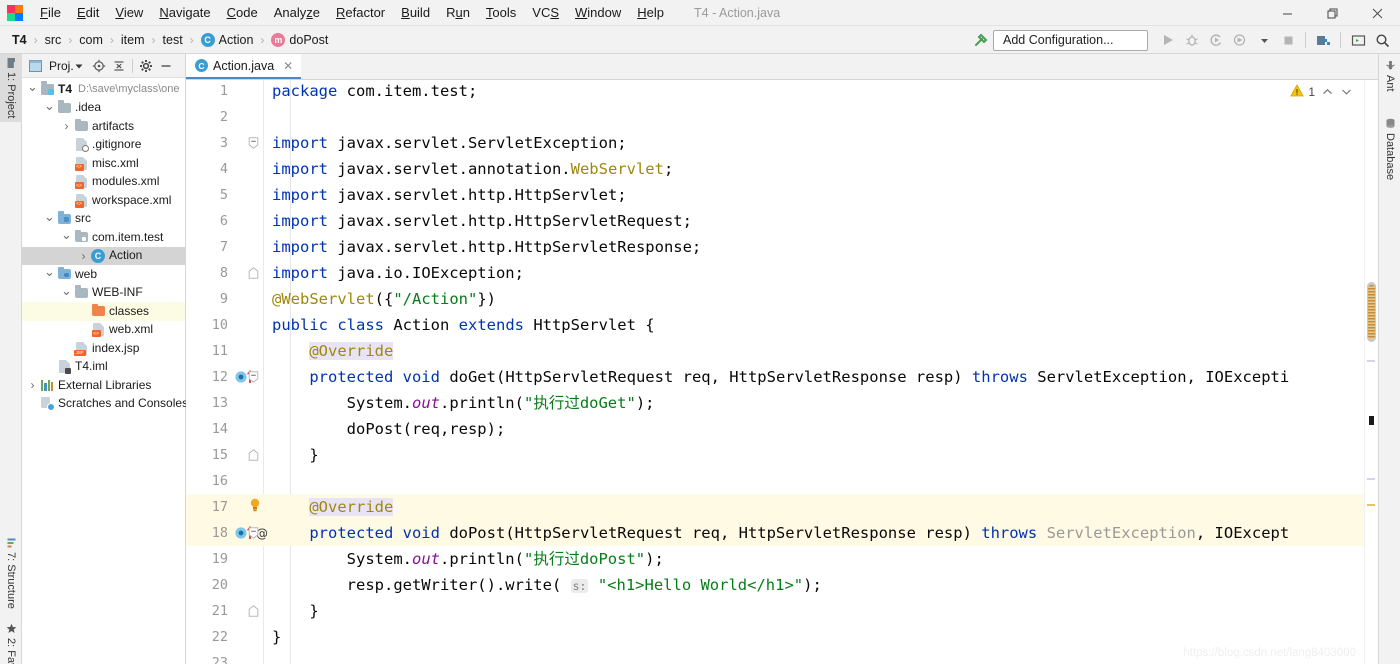  Describe the element at coordinates (103, 108) in the screenshot. I see `tree-node--idea: ⌄ .idea` at that location.